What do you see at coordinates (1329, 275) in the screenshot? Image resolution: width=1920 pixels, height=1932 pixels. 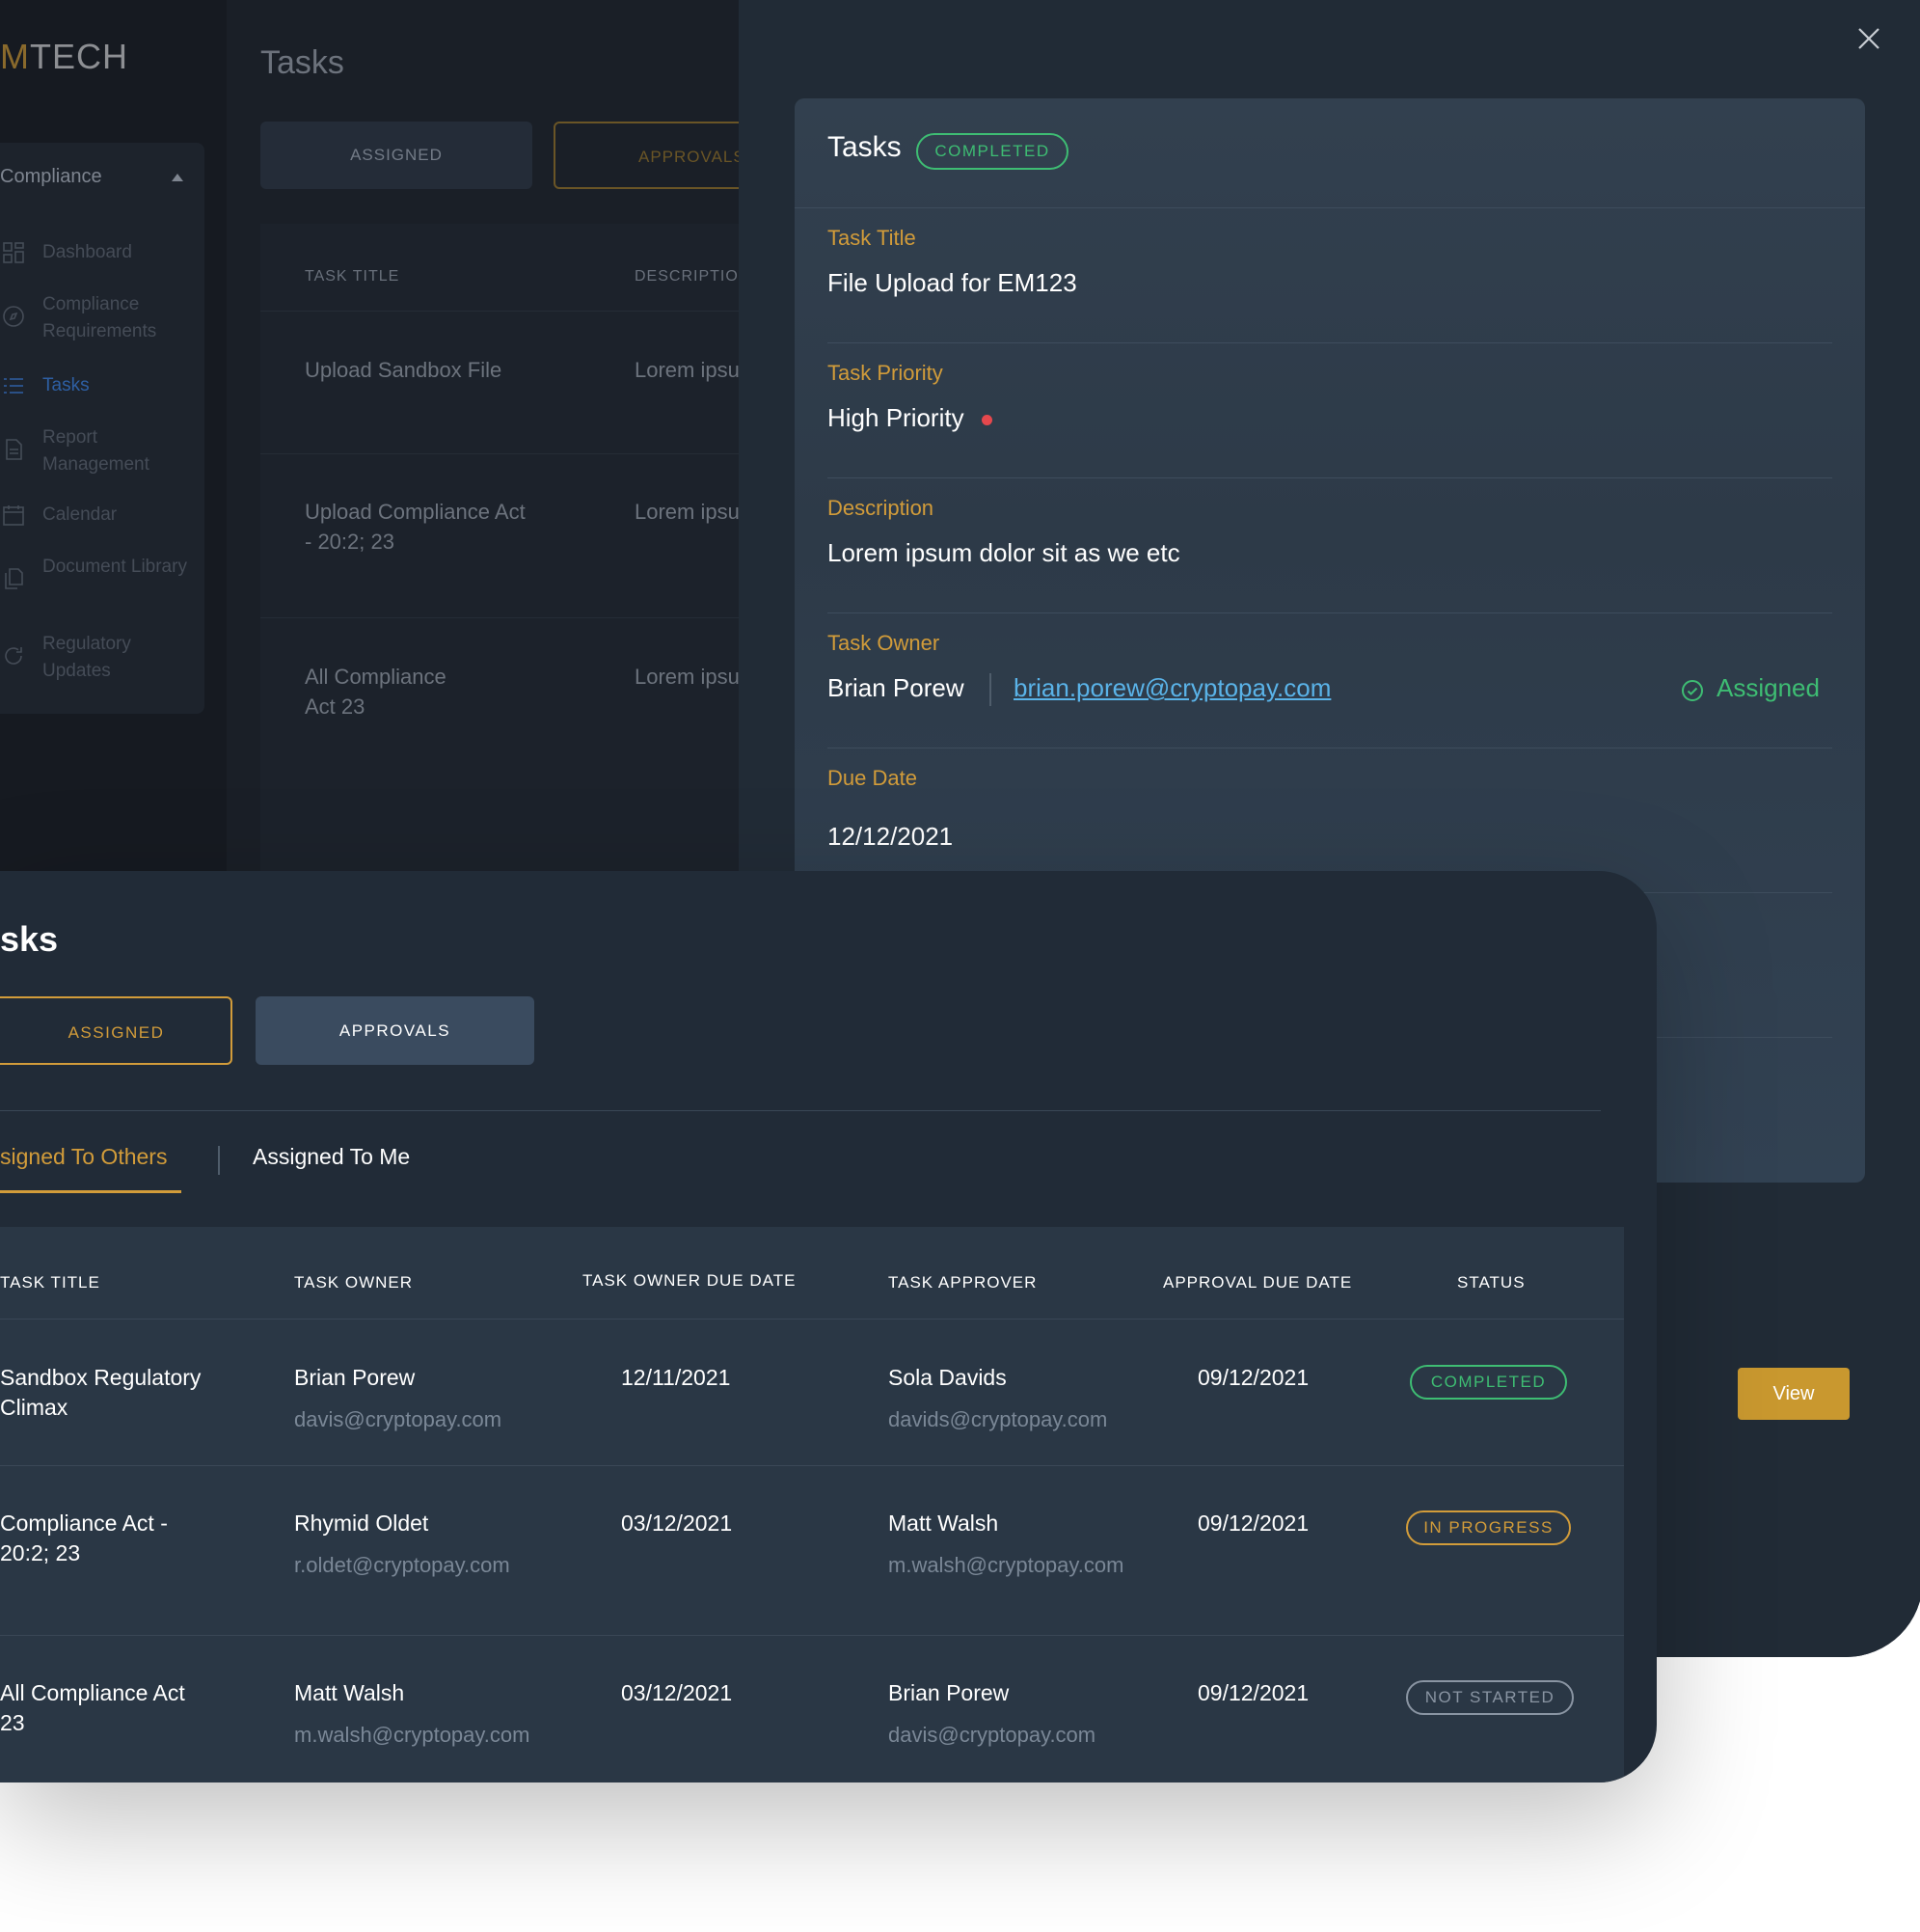 I see `field-task-title: Task Title File Upload for EM123` at bounding box center [1329, 275].